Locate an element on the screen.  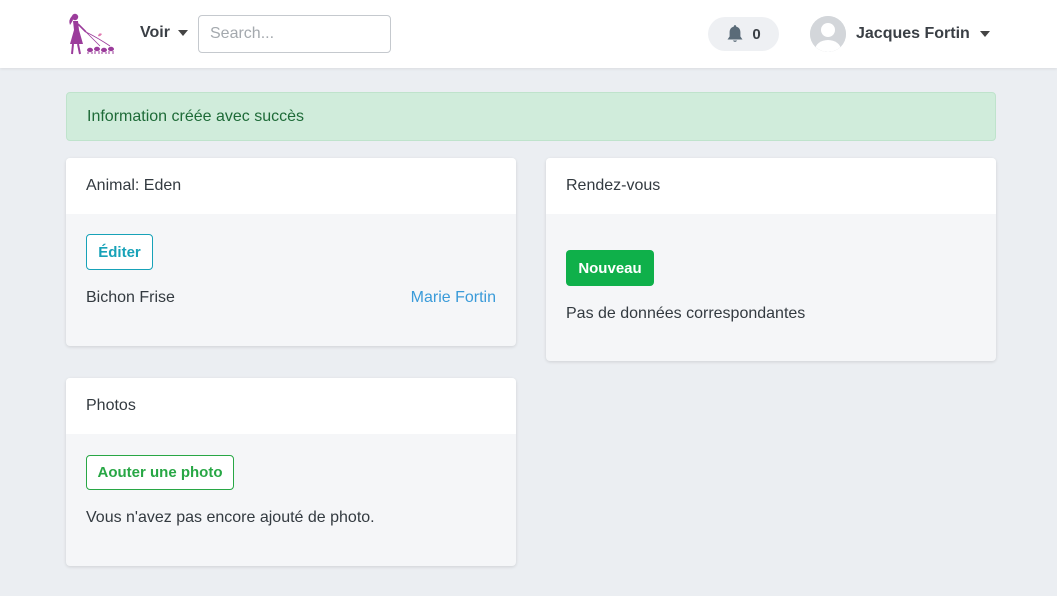
photos-card-title: Photos is located at coordinates (111, 405).